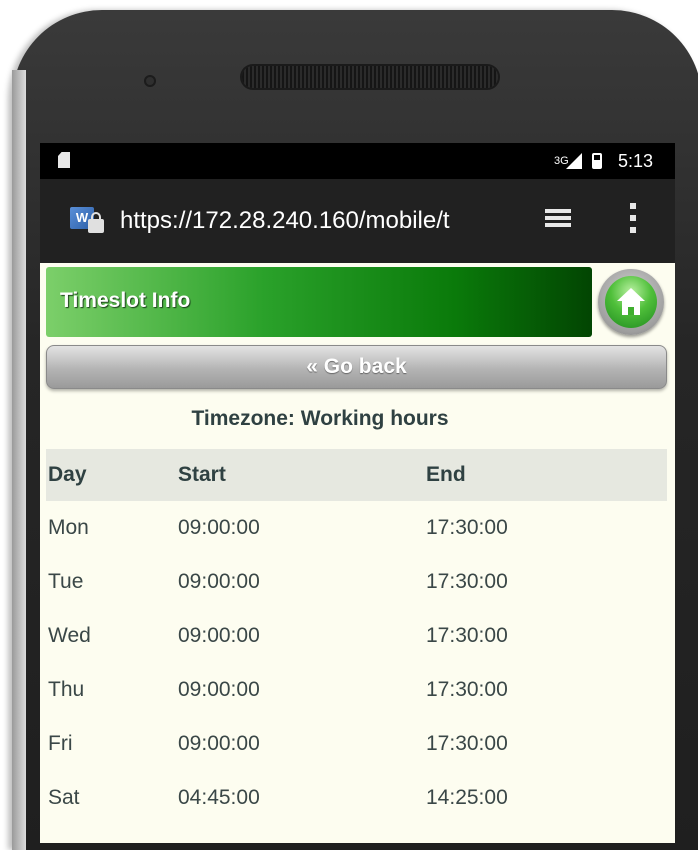  Describe the element at coordinates (357, 161) in the screenshot. I see `status-bar: 3G 5:13` at that location.